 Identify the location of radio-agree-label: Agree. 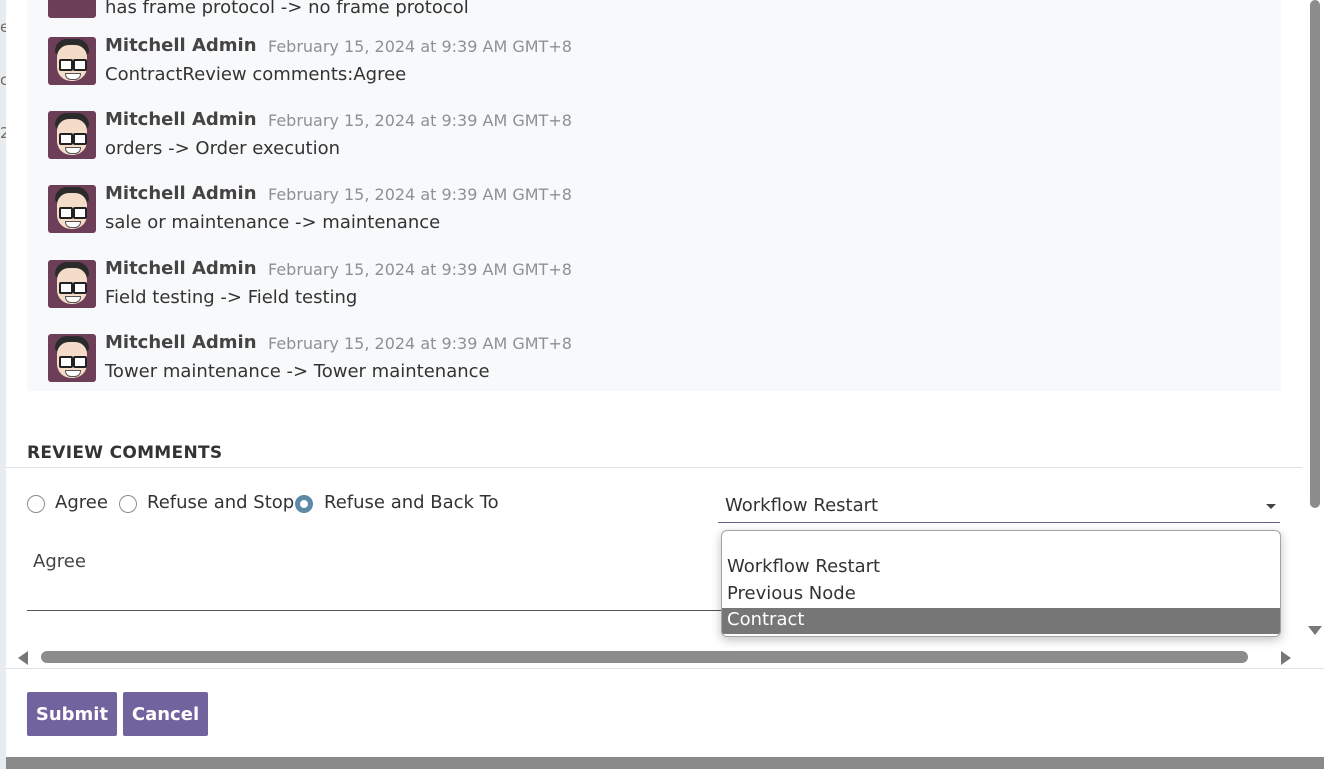
(81, 502).